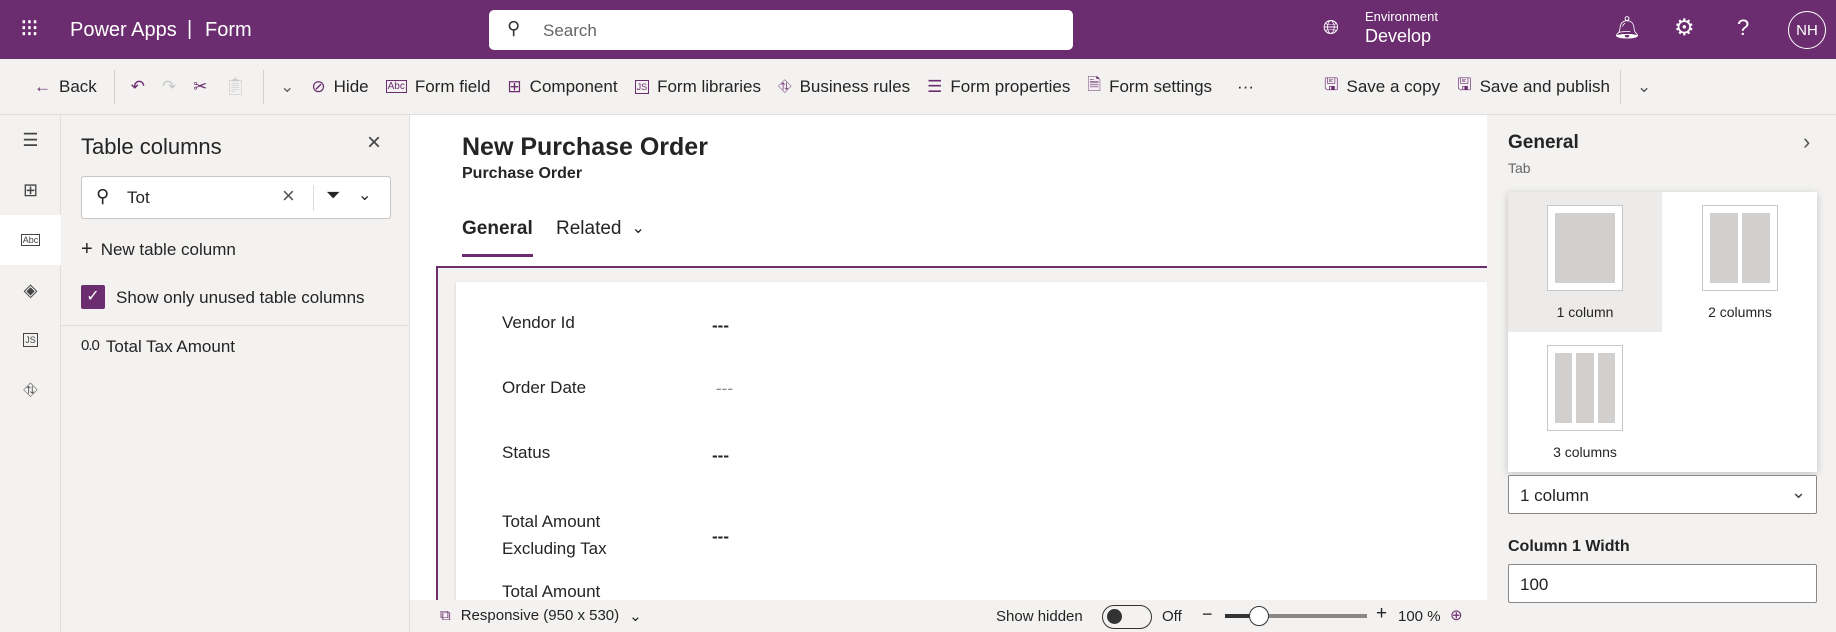 This screenshot has width=1836, height=632. What do you see at coordinates (551, 591) in the screenshot?
I see `field-label: Total Amount` at bounding box center [551, 591].